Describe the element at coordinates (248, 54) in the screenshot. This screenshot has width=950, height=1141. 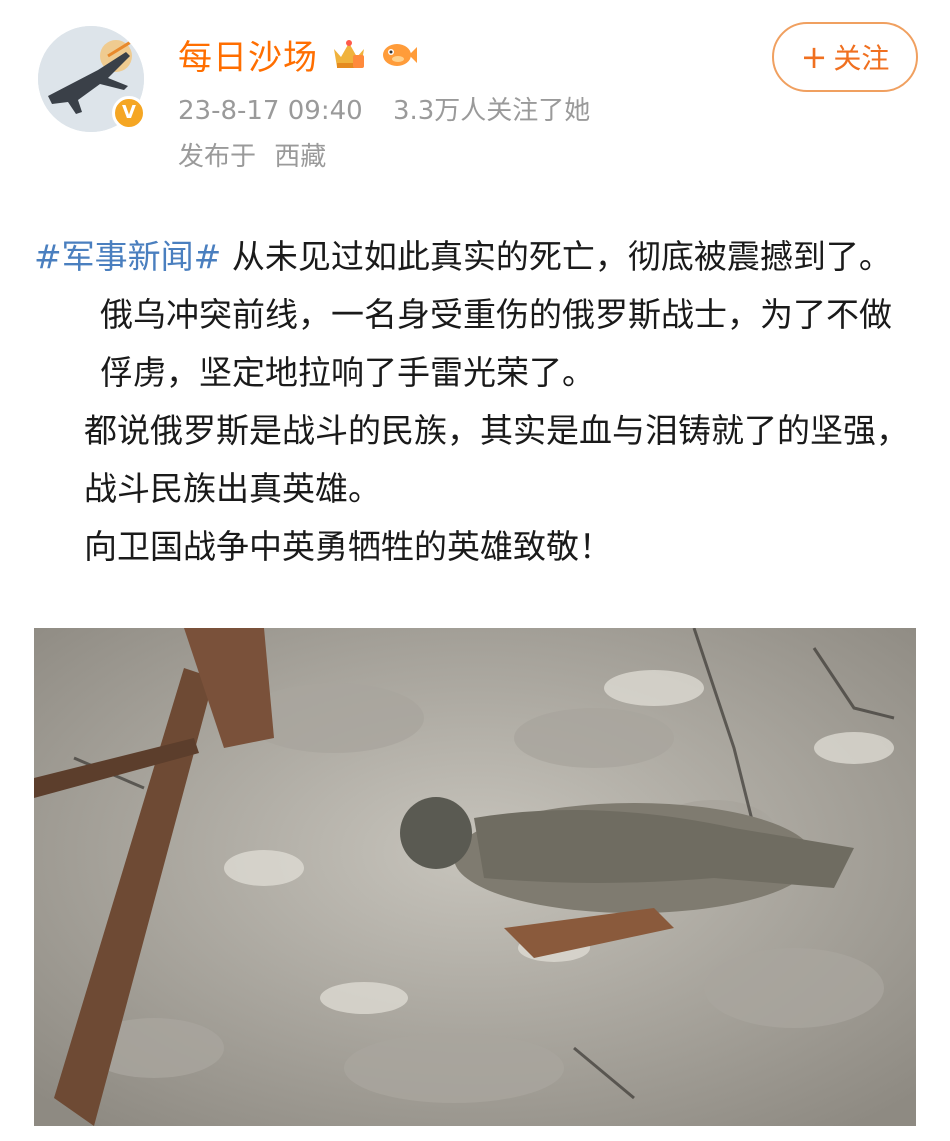
I see `author-name: 每日沙场` at that location.